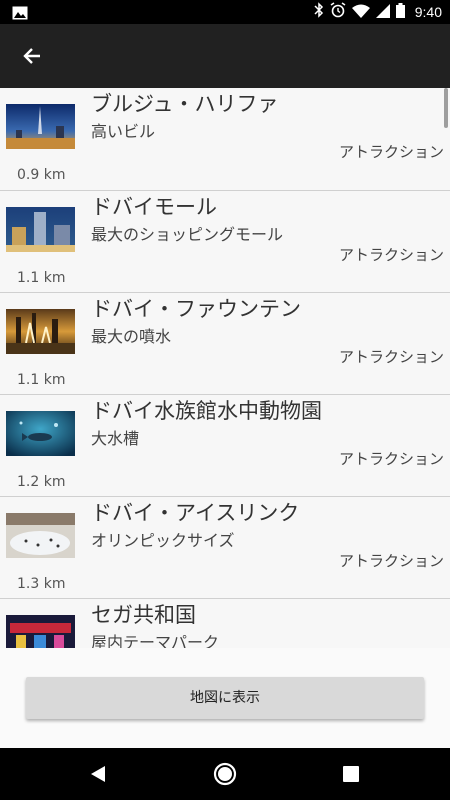  What do you see at coordinates (123, 131) in the screenshot?
I see `item-description: 高いビル` at bounding box center [123, 131].